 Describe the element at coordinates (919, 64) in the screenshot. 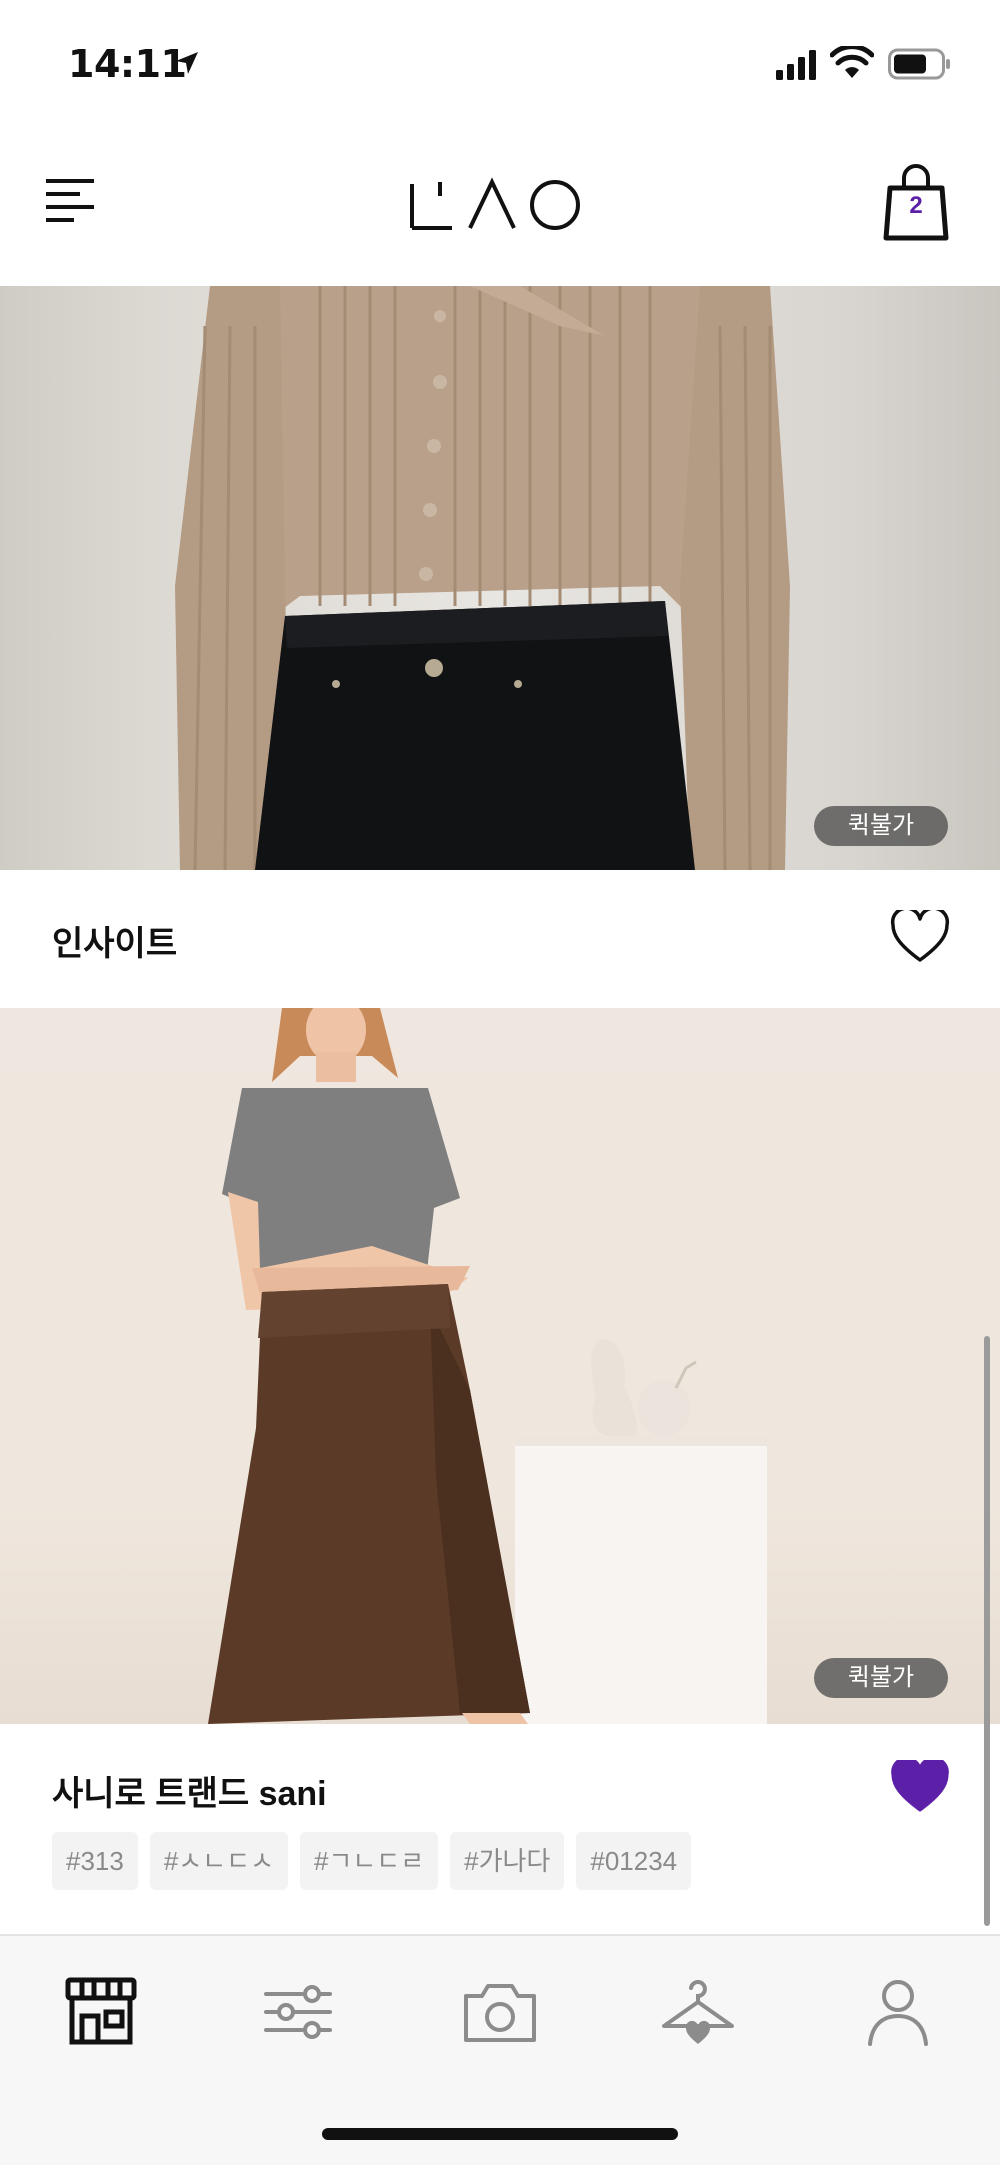

I see `battery-icon` at that location.